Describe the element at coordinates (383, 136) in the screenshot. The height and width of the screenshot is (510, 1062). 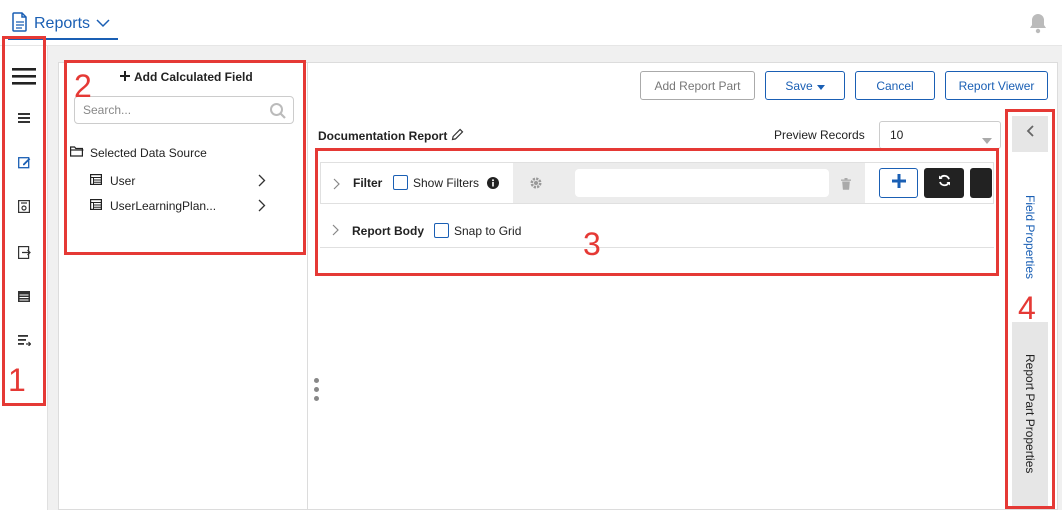
I see `report-title-label: Documentation Report` at that location.